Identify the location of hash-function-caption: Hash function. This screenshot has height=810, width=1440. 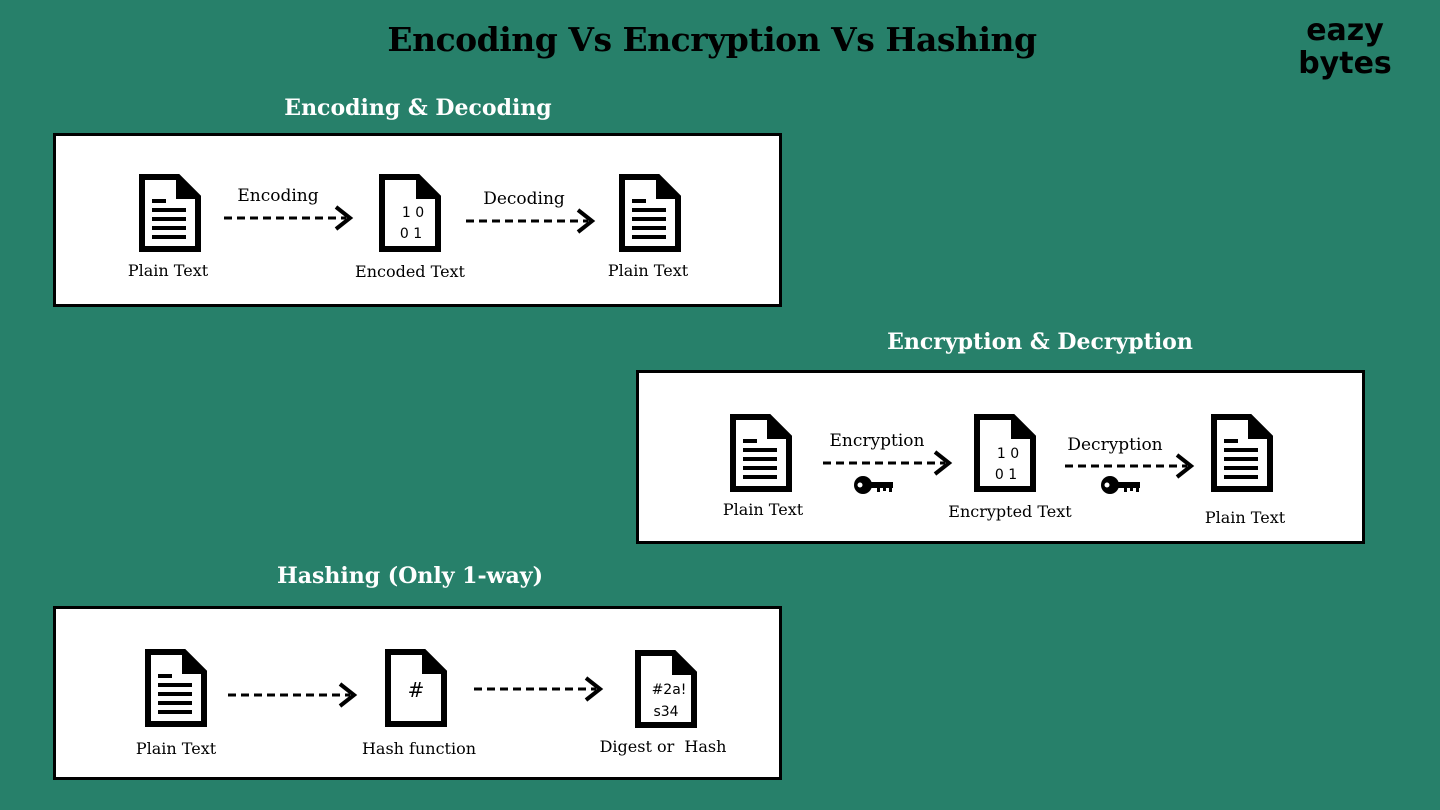
(419, 748).